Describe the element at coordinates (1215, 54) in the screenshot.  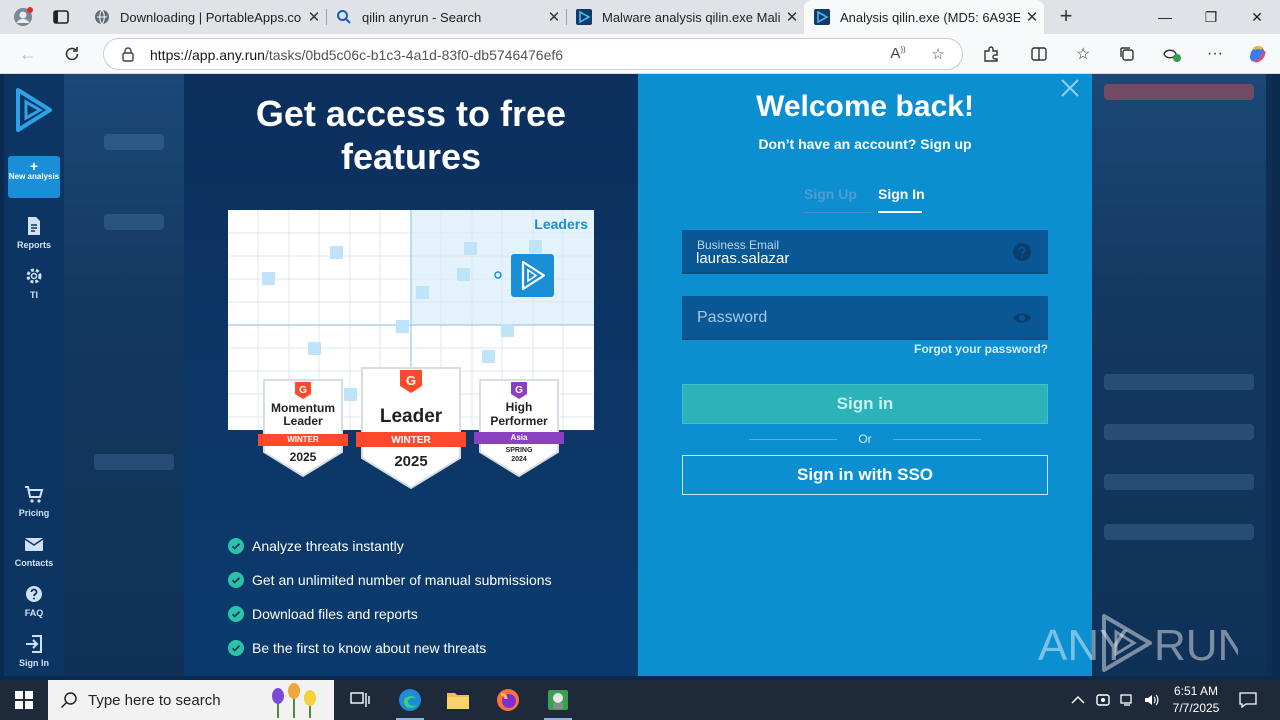
I see `more-options-icon: ···` at that location.